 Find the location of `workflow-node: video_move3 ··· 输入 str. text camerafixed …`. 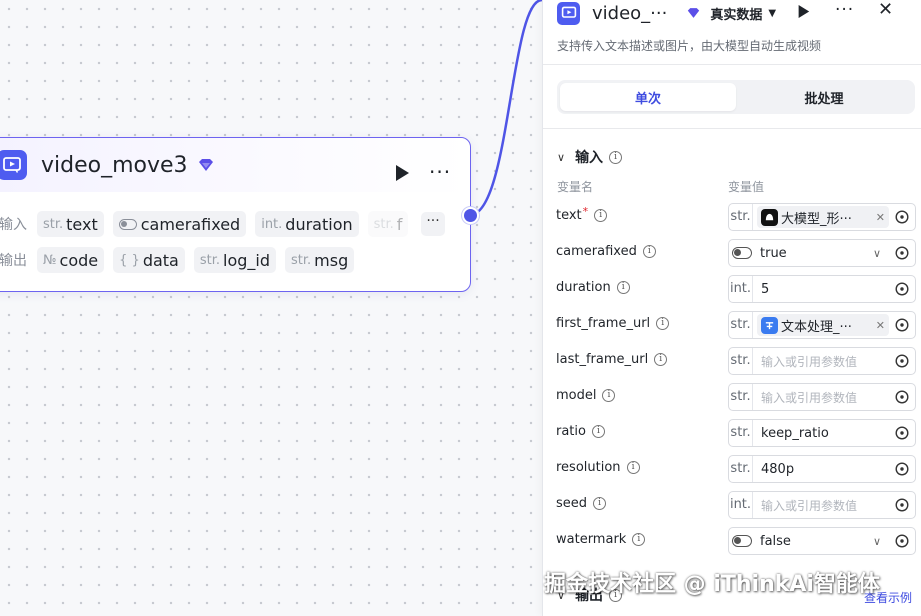

workflow-node: video_move3 ··· 输入 str. text camerafixed … is located at coordinates (235, 214).